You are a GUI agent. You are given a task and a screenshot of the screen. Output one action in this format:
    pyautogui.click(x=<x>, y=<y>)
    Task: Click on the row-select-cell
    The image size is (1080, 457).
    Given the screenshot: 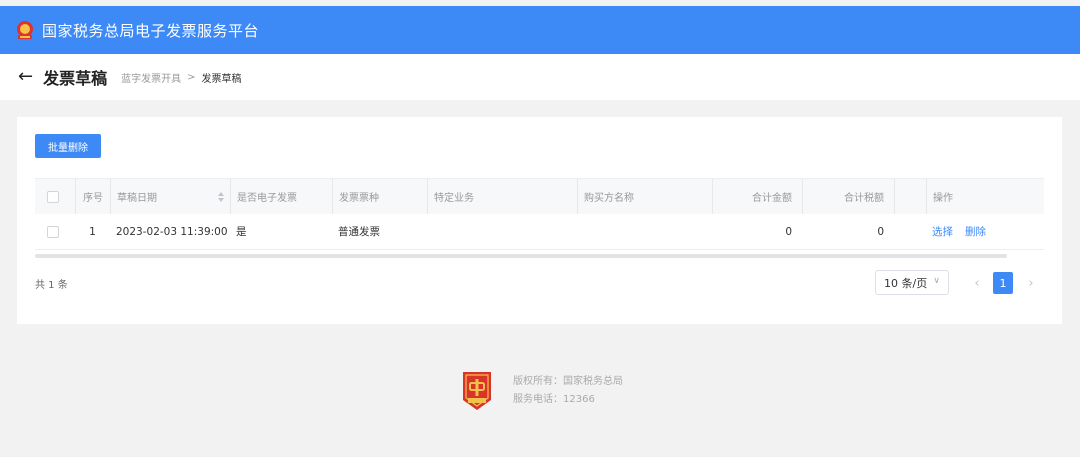 What is the action you would take?
    pyautogui.click(x=55, y=231)
    